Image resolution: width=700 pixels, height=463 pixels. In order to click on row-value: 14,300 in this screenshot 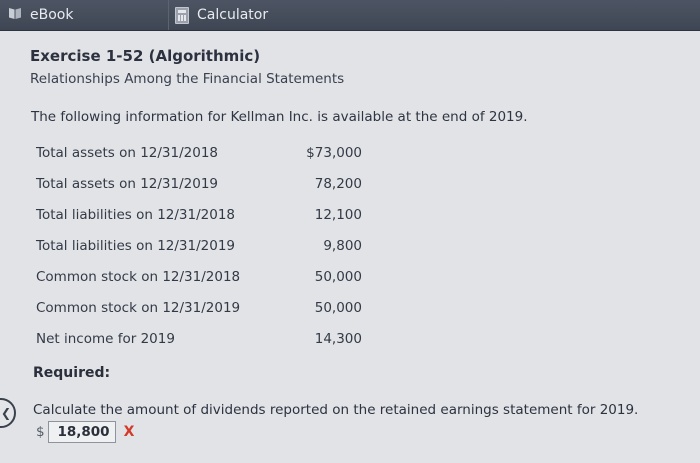, I will do `click(338, 339)`.